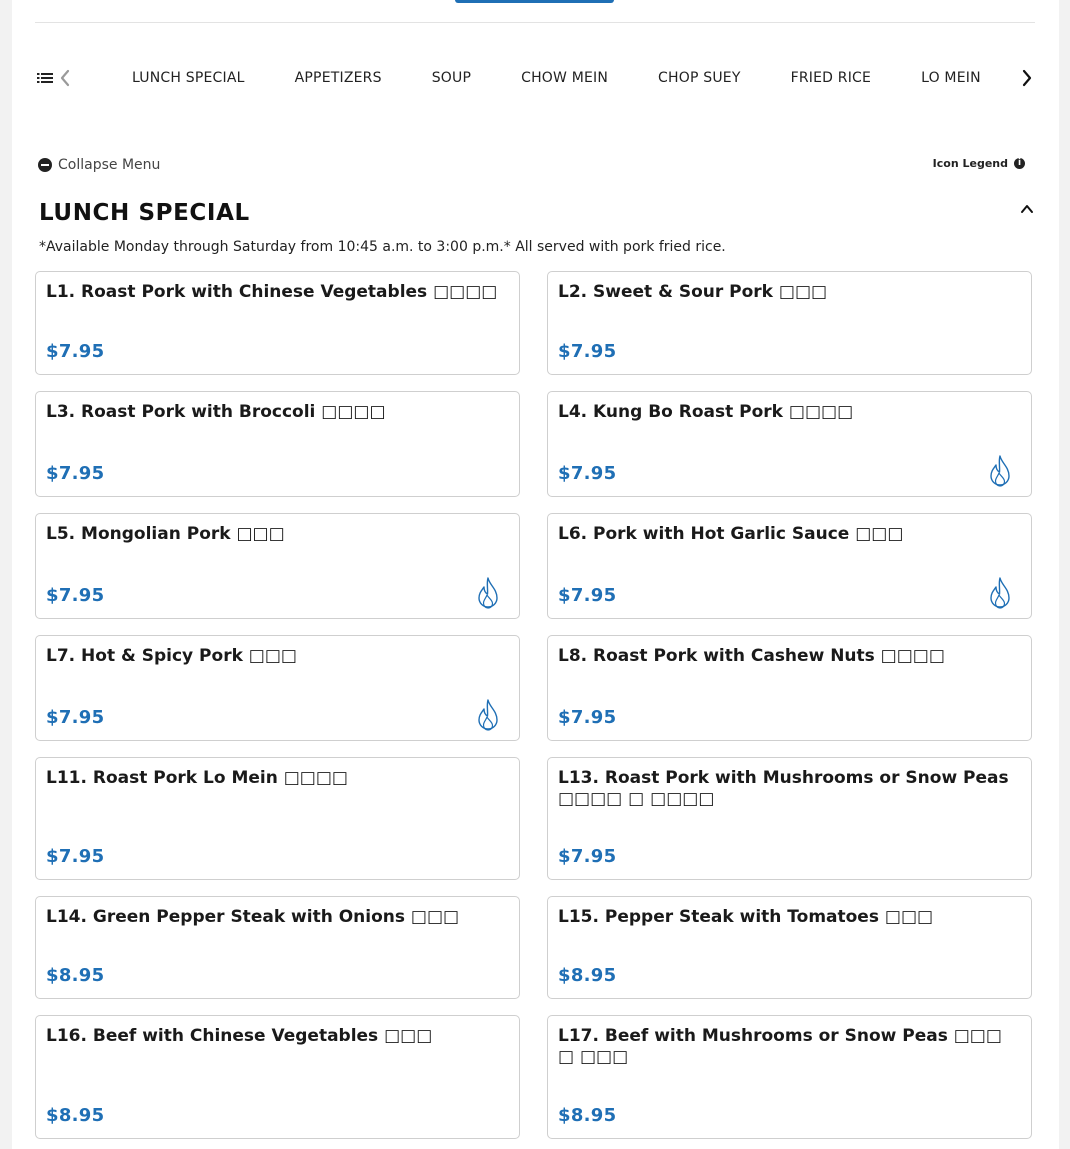 This screenshot has width=1070, height=1149. I want to click on tab-chop-suey: CHOP SUEY, so click(699, 78).